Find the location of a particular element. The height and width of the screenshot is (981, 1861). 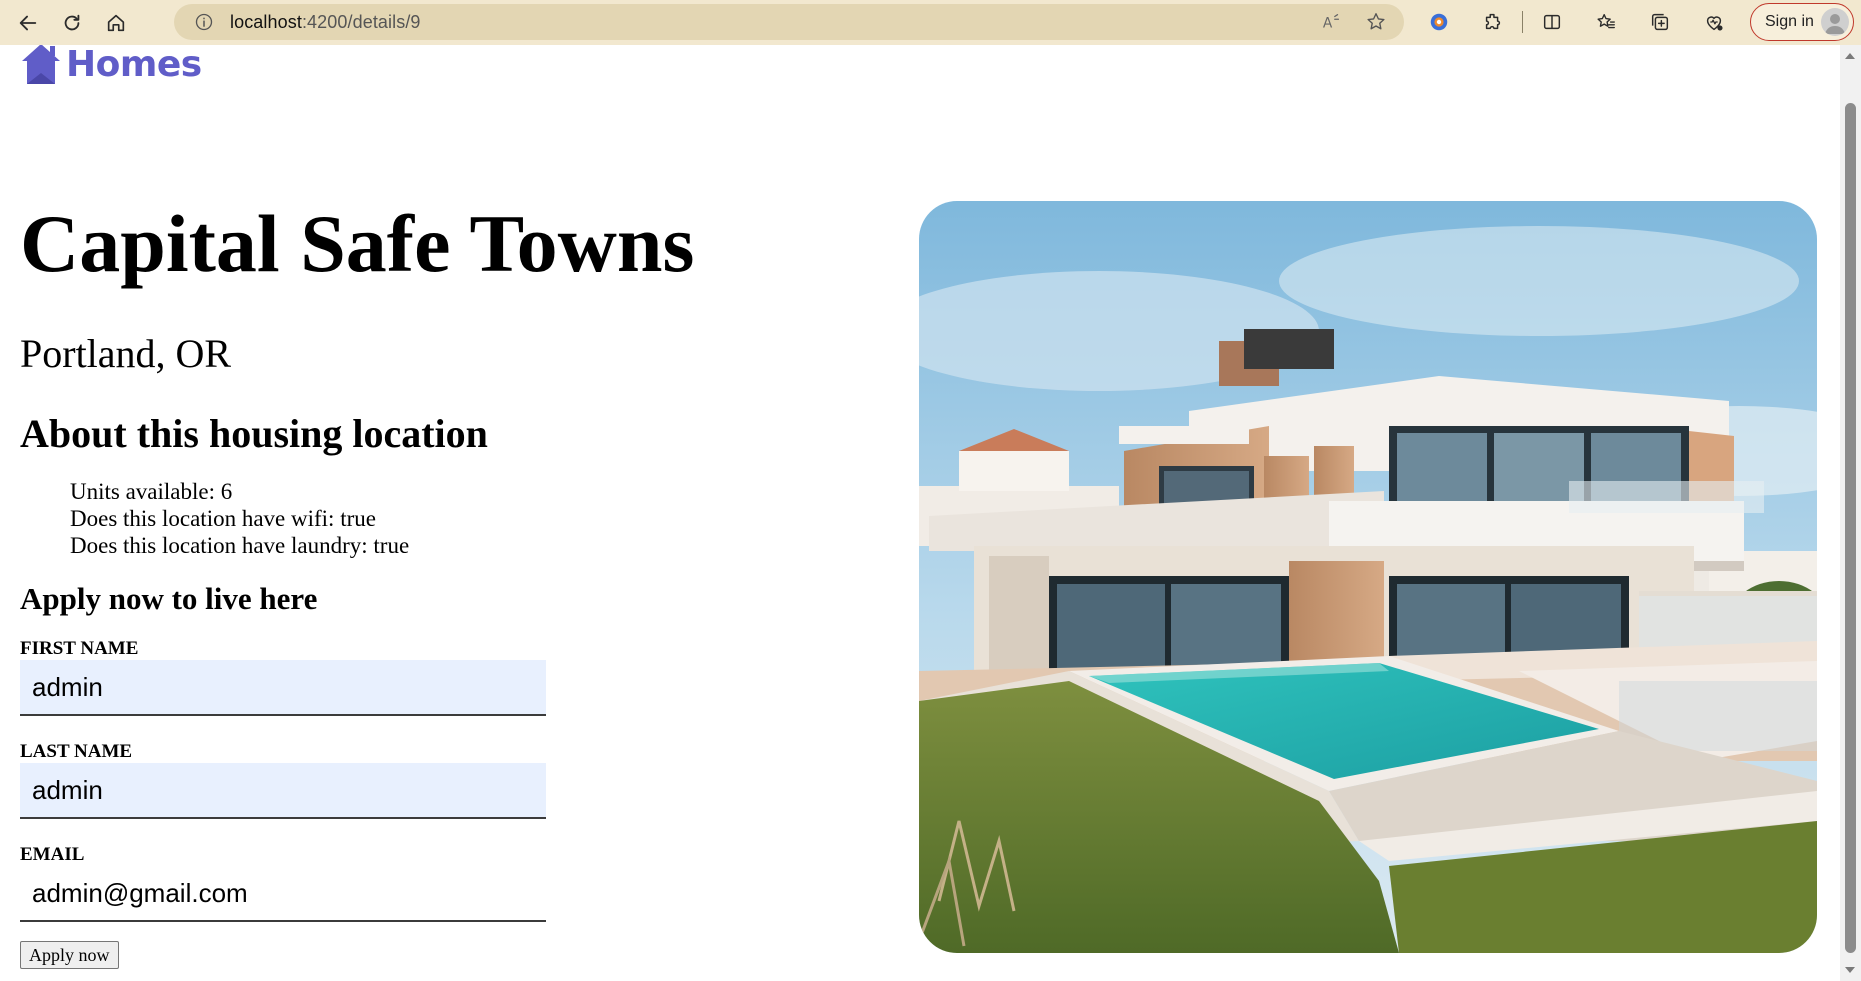

url-host: localhost is located at coordinates (266, 21).